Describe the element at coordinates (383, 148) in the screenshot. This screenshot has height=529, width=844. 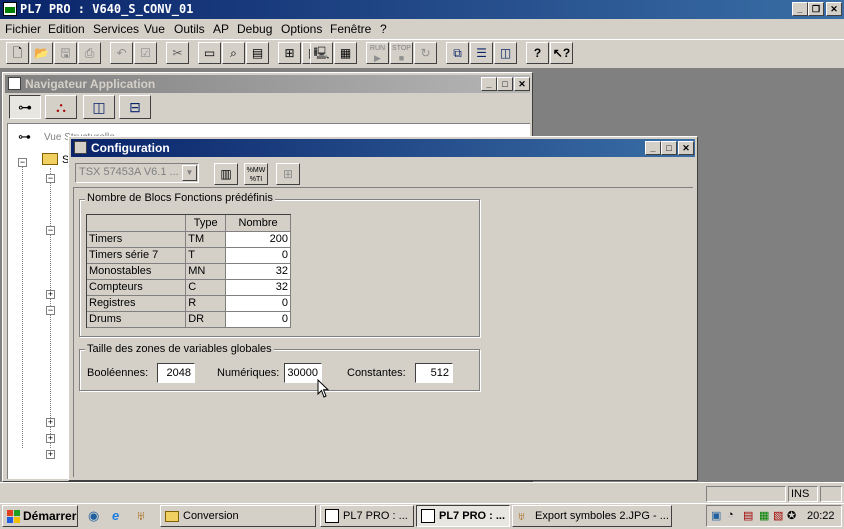
I see `configuration-title-bar: Configuration _ □ ✕` at that location.